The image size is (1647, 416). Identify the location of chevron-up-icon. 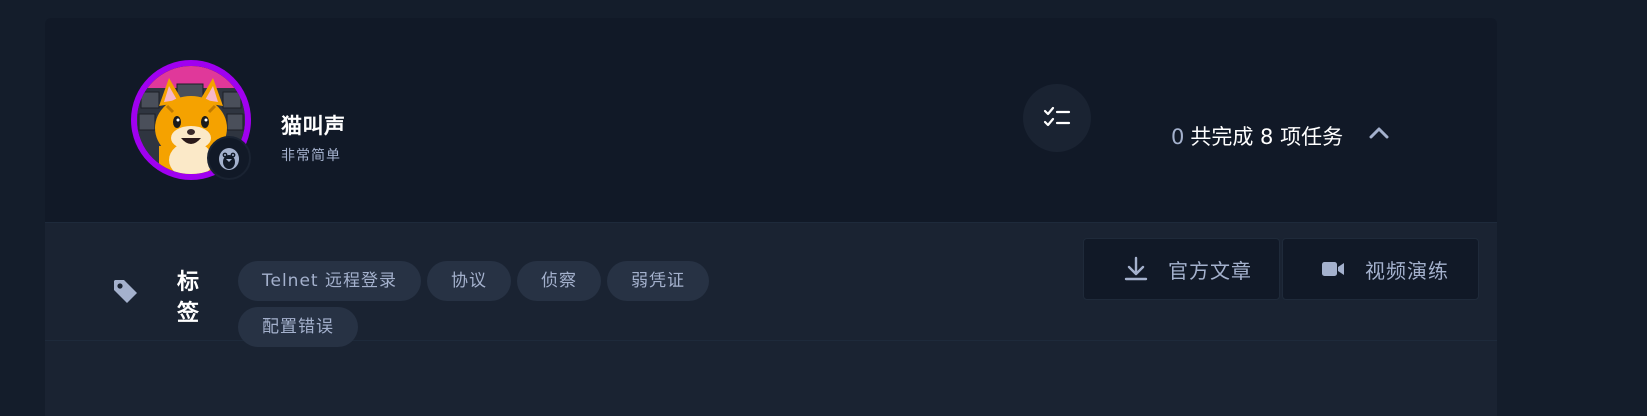
(1379, 133).